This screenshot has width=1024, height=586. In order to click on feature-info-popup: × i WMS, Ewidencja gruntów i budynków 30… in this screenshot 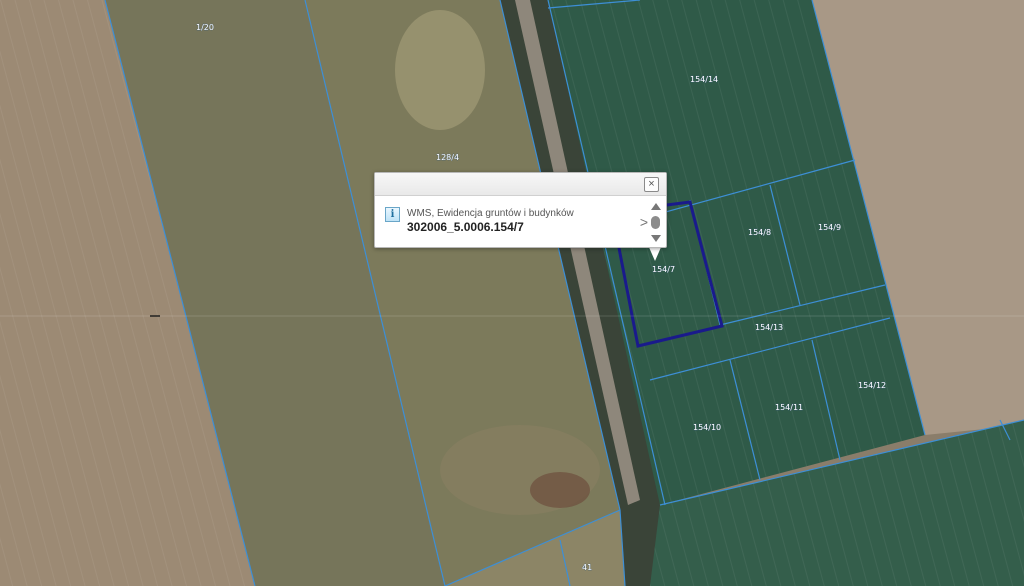, I will do `click(520, 210)`.